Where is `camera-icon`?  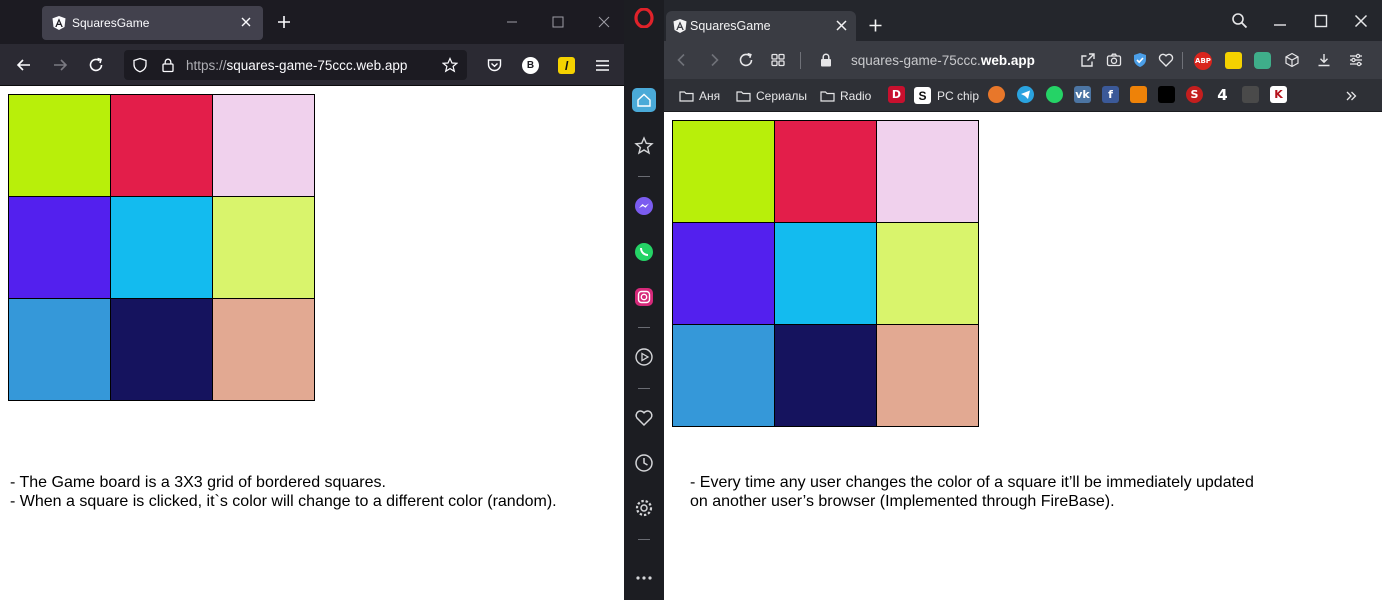
camera-icon is located at coordinates (1114, 60).